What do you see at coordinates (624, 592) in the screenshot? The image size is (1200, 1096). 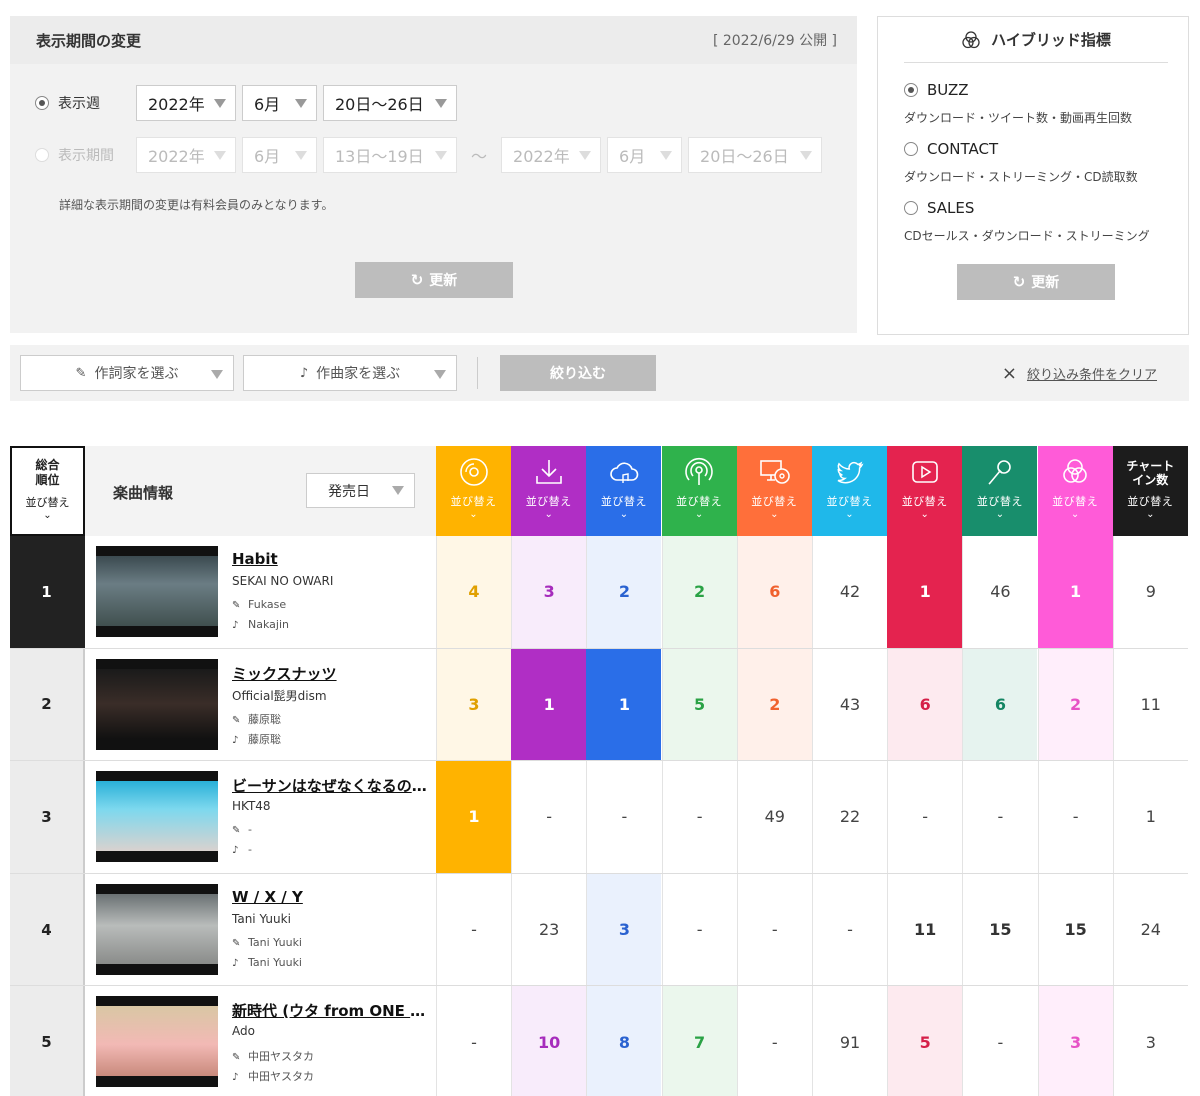 I see `metric-value-cell: 2` at bounding box center [624, 592].